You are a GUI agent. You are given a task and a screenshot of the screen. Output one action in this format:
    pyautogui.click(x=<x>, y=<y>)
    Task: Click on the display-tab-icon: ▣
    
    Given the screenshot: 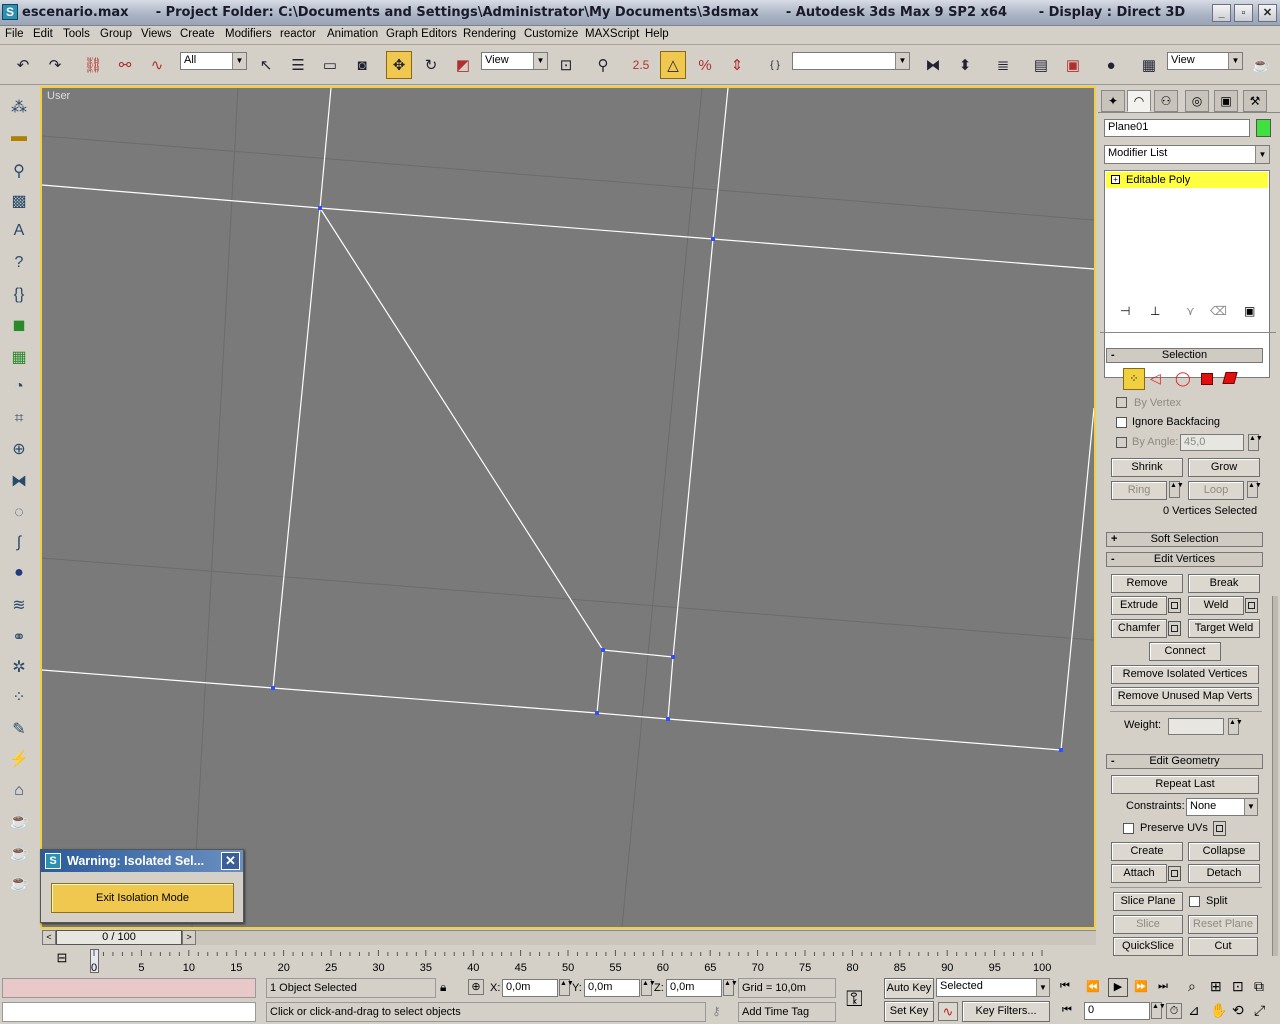 What is the action you would take?
    pyautogui.click(x=1226, y=101)
    